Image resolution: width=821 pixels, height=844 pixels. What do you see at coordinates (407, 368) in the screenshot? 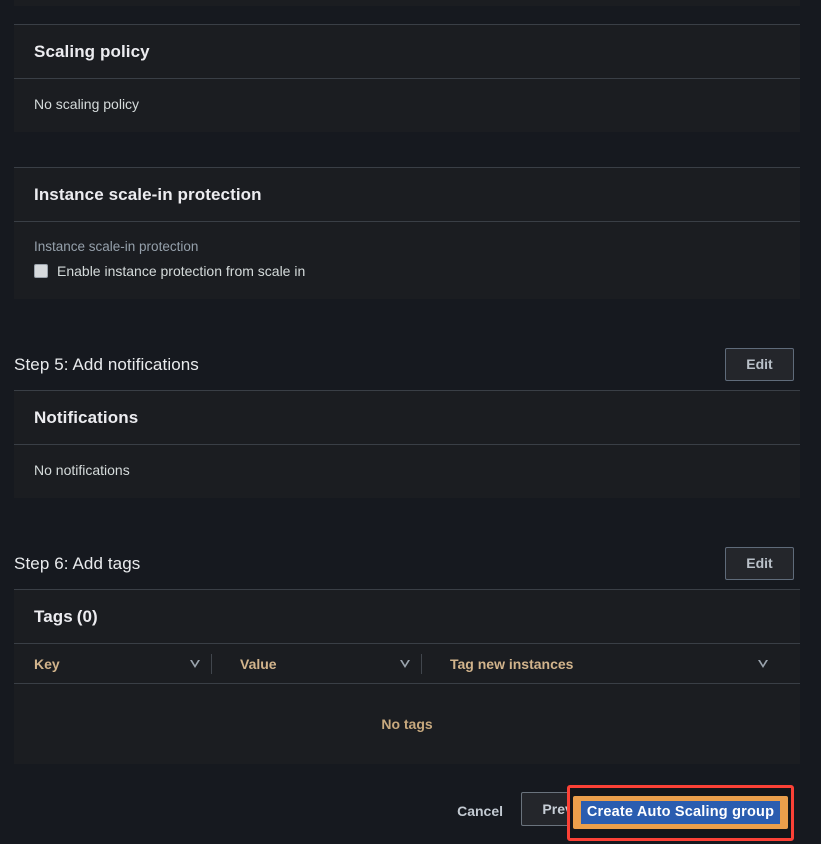
I see `step5-heading-row: Step 5: Add notifications Edit` at bounding box center [407, 368].